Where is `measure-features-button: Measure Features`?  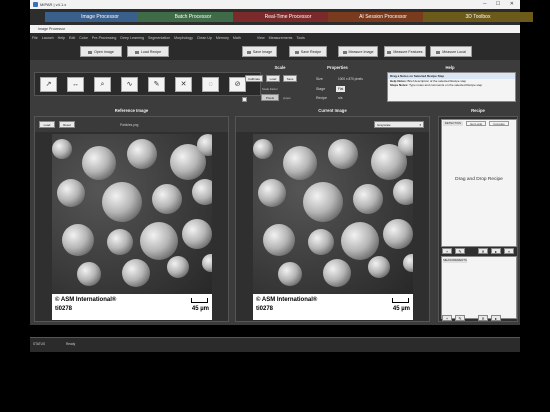 measure-features-button: Measure Features is located at coordinates (405, 51).